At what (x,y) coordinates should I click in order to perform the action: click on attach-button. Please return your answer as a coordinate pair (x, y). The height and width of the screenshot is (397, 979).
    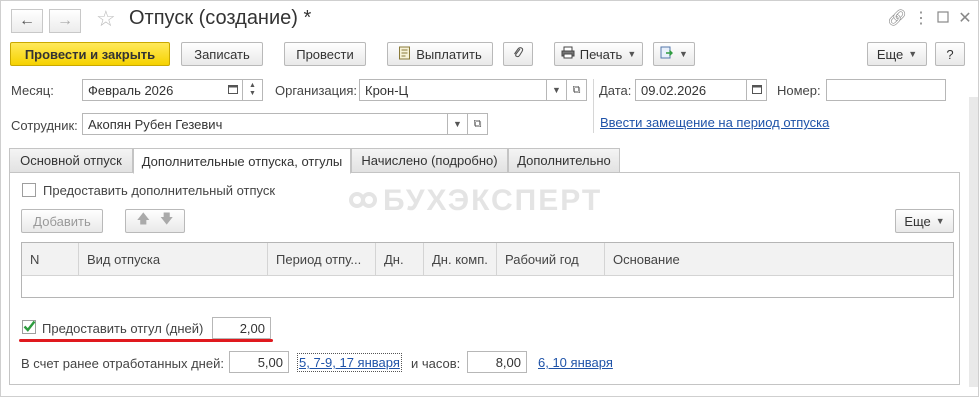
    Looking at the image, I should click on (518, 54).